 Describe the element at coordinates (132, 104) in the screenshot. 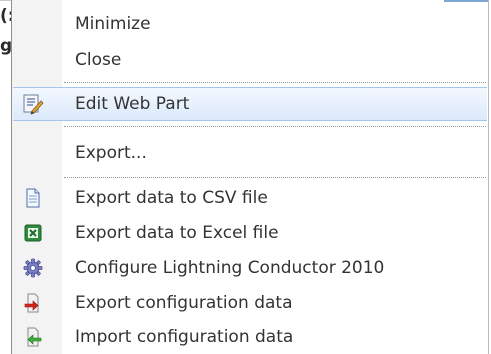

I see `menu-item-label: Edit Web Part` at that location.